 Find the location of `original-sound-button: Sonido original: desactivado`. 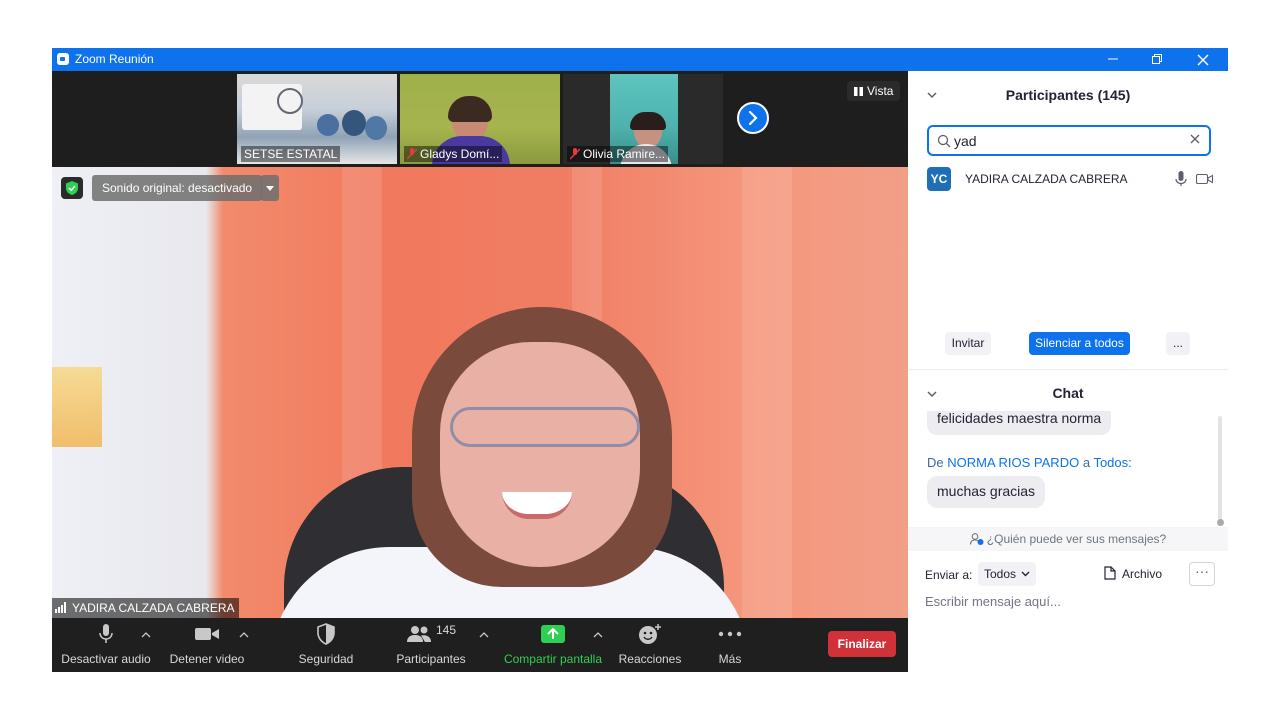

original-sound-button: Sonido original: desactivado is located at coordinates (177, 188).